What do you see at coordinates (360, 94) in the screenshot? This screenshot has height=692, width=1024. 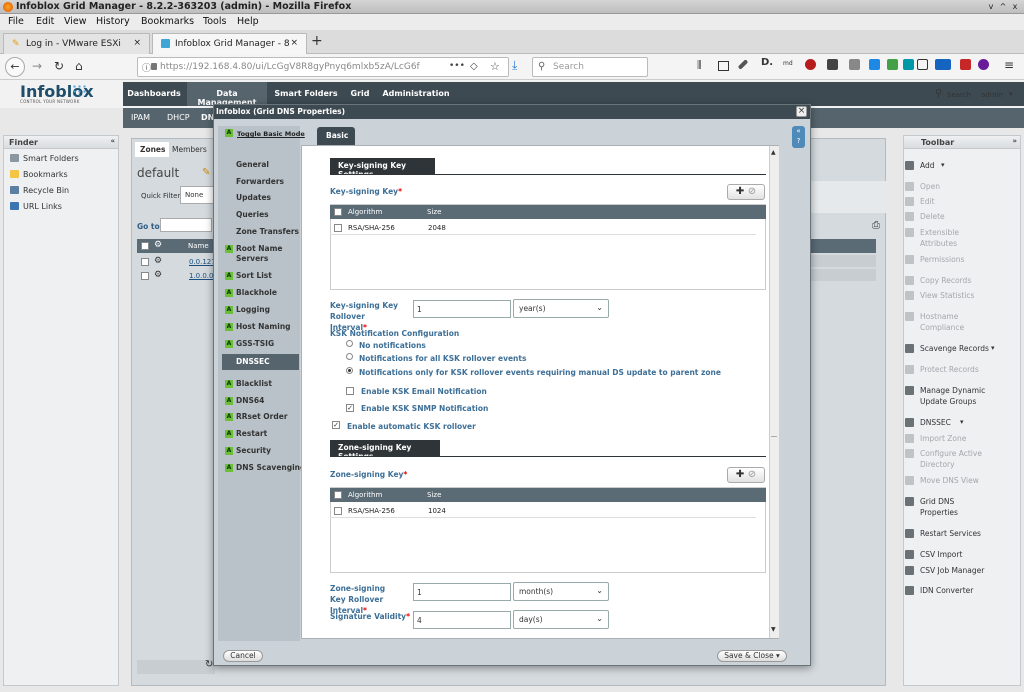 I see `nav-grid: Grid` at bounding box center [360, 94].